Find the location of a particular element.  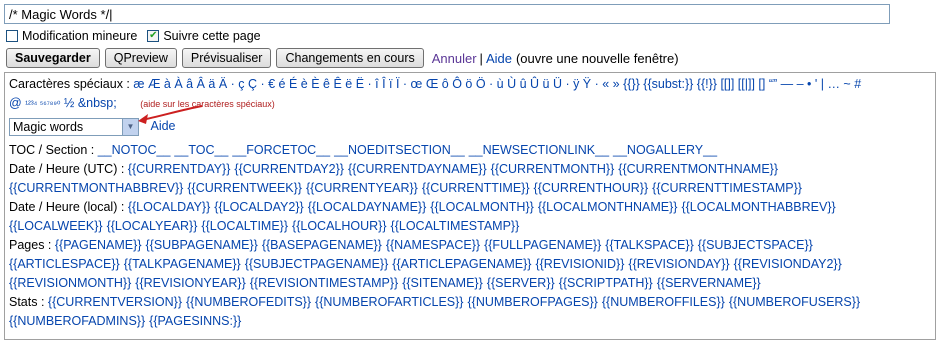

magic-word-link: {{LOCALDAY}} is located at coordinates (169, 207).